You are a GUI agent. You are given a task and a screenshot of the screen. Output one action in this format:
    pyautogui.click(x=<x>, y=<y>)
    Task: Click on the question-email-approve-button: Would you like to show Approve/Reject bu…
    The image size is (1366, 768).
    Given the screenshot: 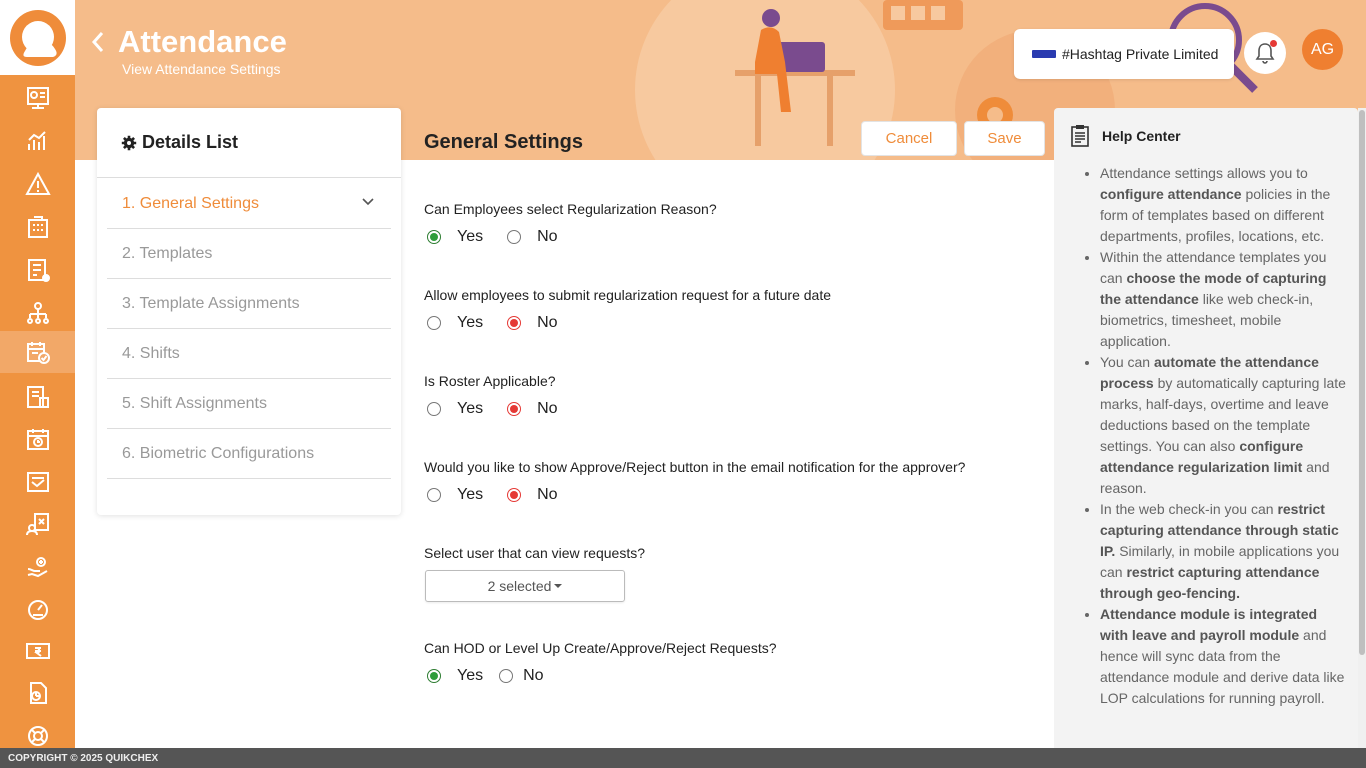 What is the action you would take?
    pyautogui.click(x=695, y=467)
    